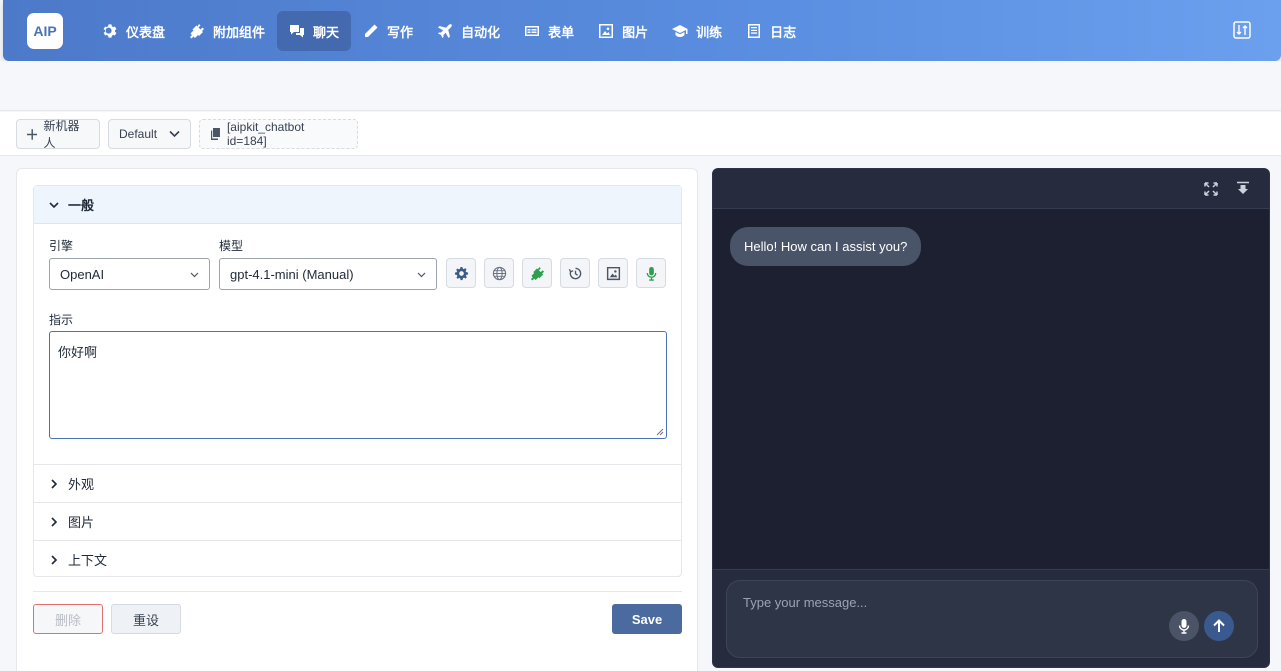 This screenshot has height=671, width=1281. Describe the element at coordinates (357, 483) in the screenshot. I see `section-appearance-header: 外观` at that location.